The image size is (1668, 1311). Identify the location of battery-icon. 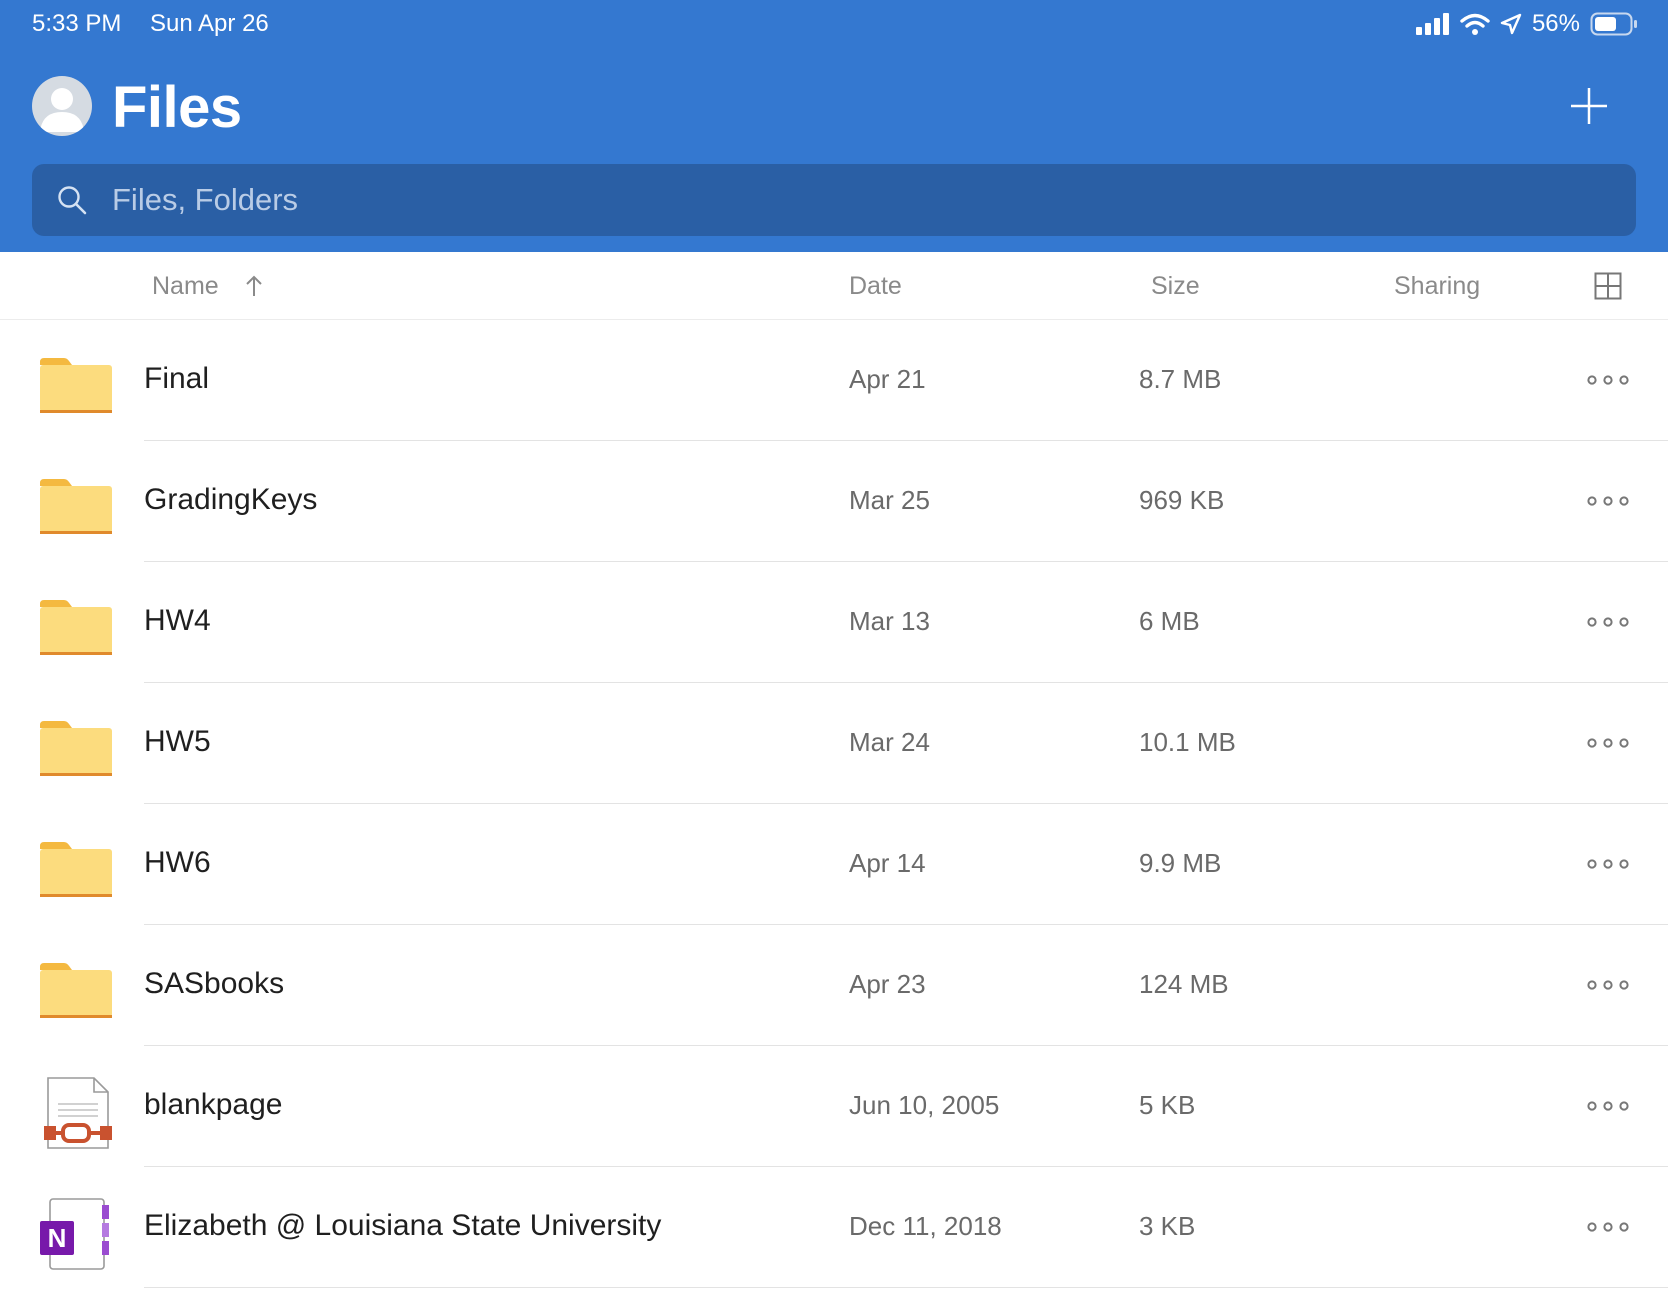
(1613, 24).